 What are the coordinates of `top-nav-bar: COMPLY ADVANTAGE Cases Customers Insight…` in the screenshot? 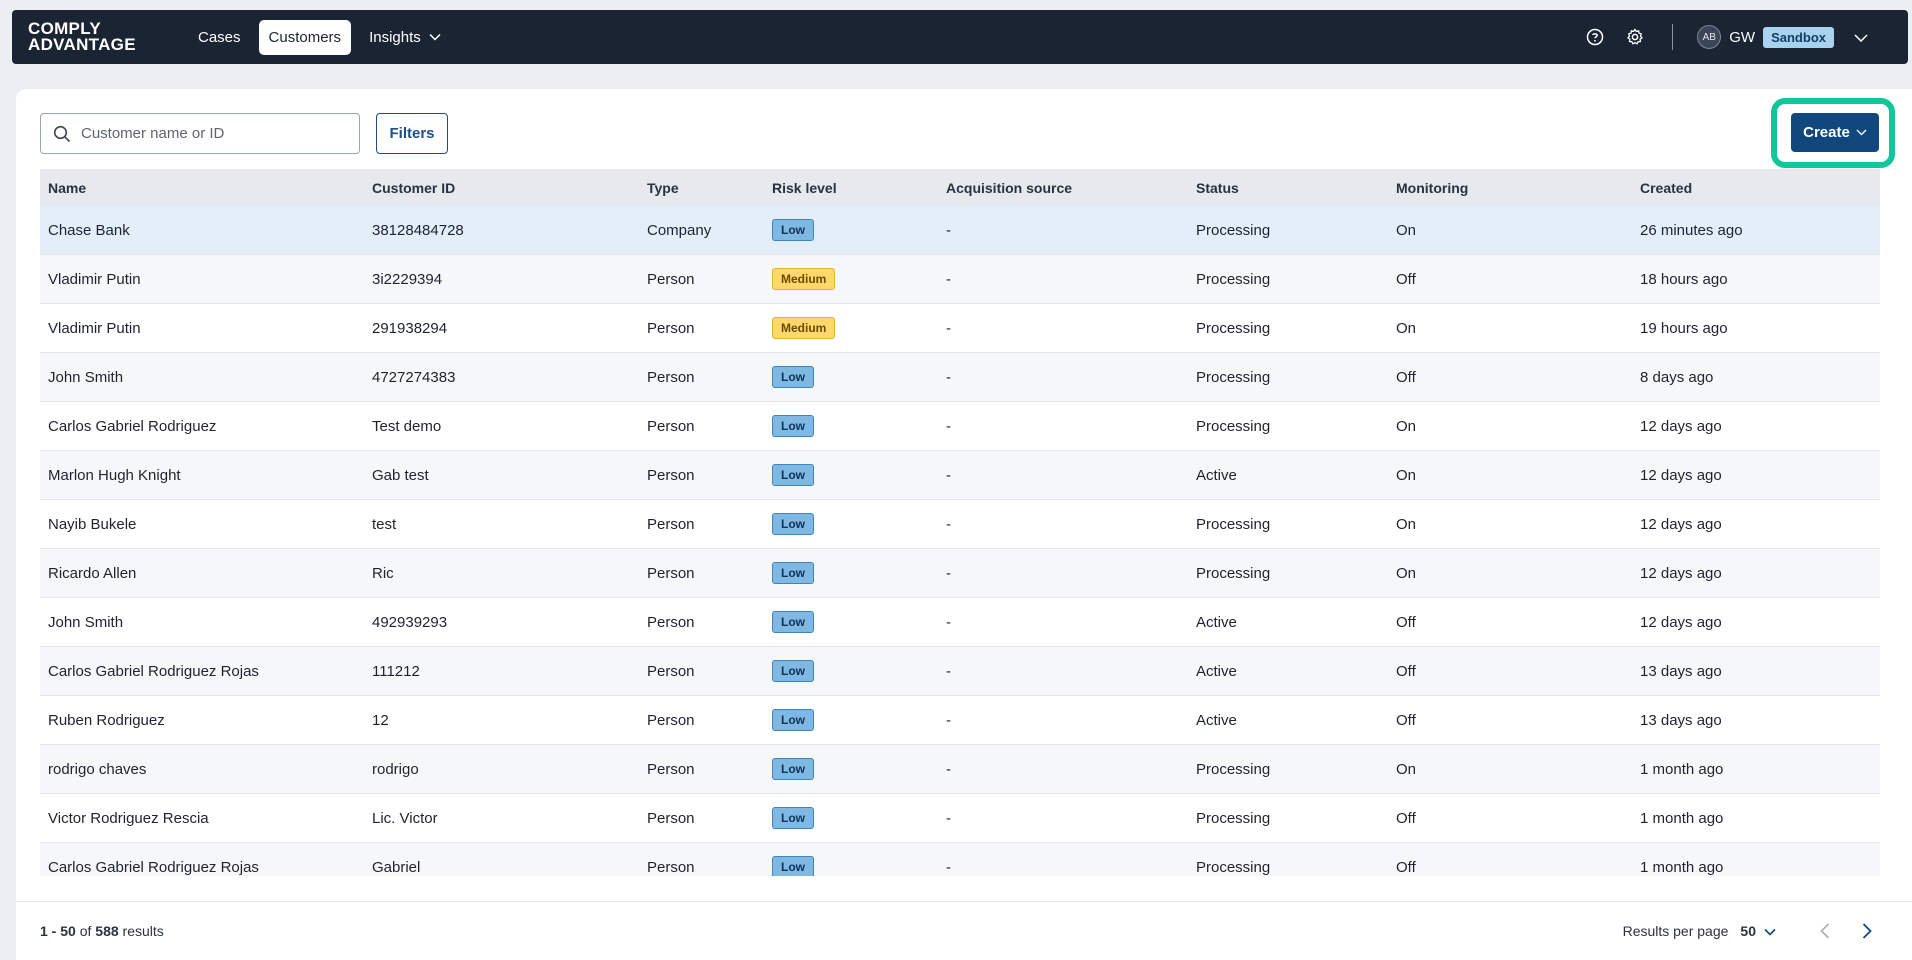 It's located at (960, 37).